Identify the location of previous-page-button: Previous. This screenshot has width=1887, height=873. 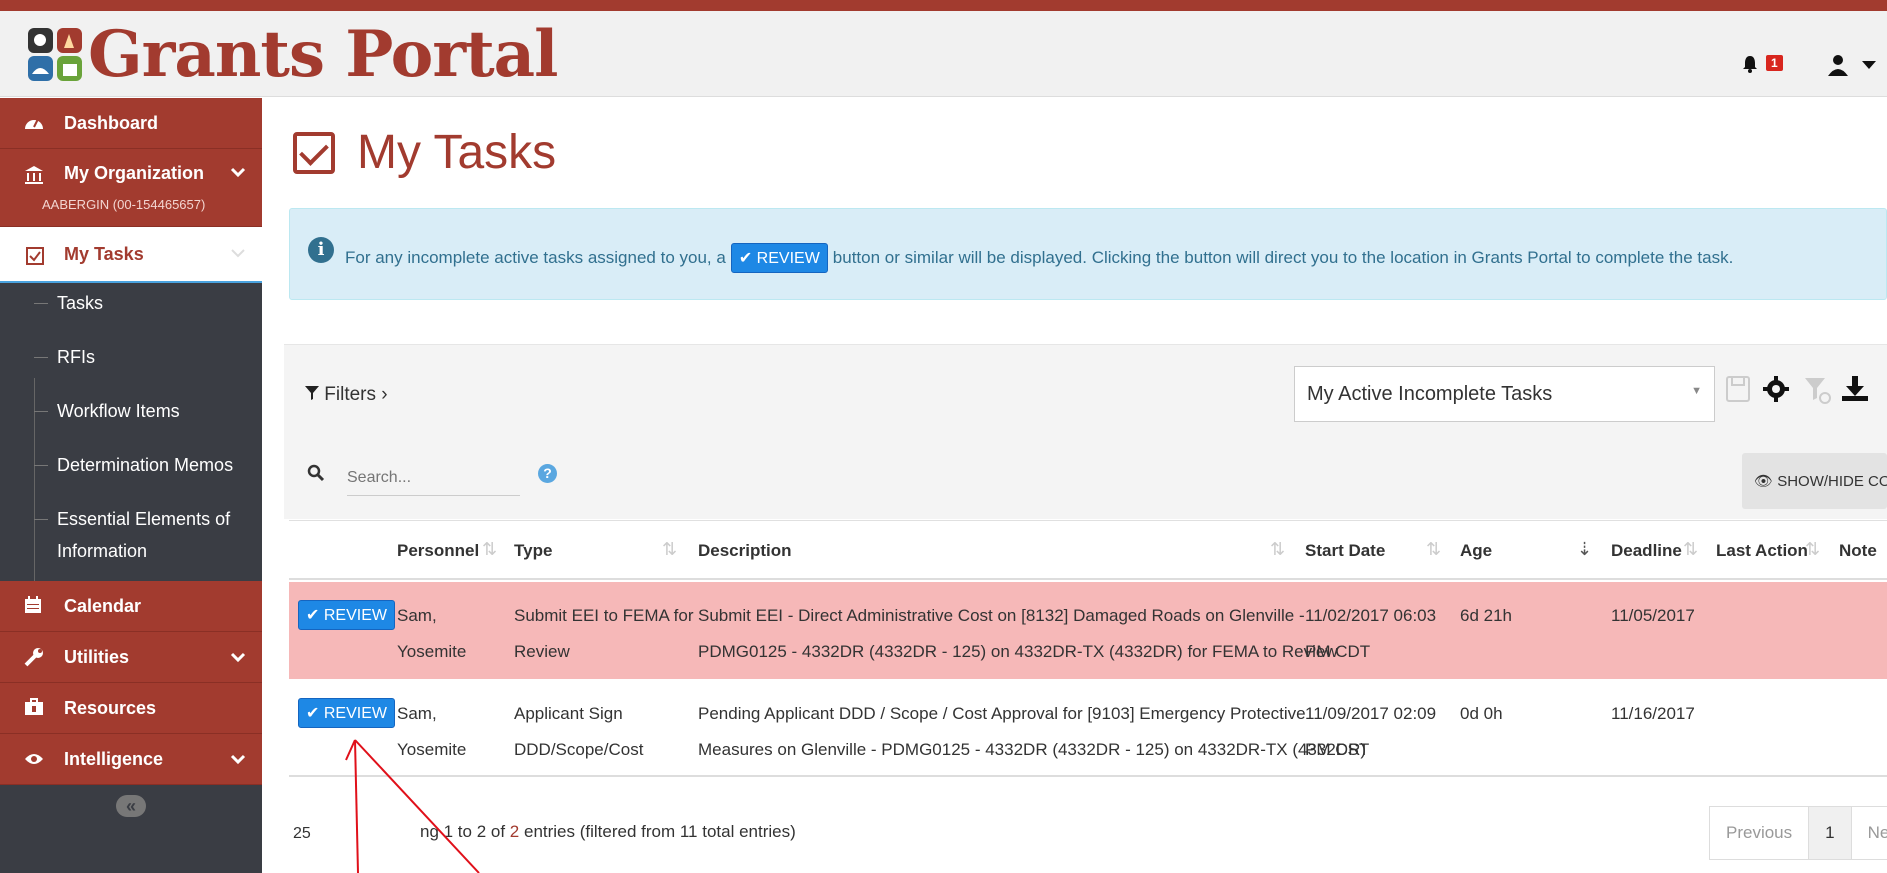
(1760, 833).